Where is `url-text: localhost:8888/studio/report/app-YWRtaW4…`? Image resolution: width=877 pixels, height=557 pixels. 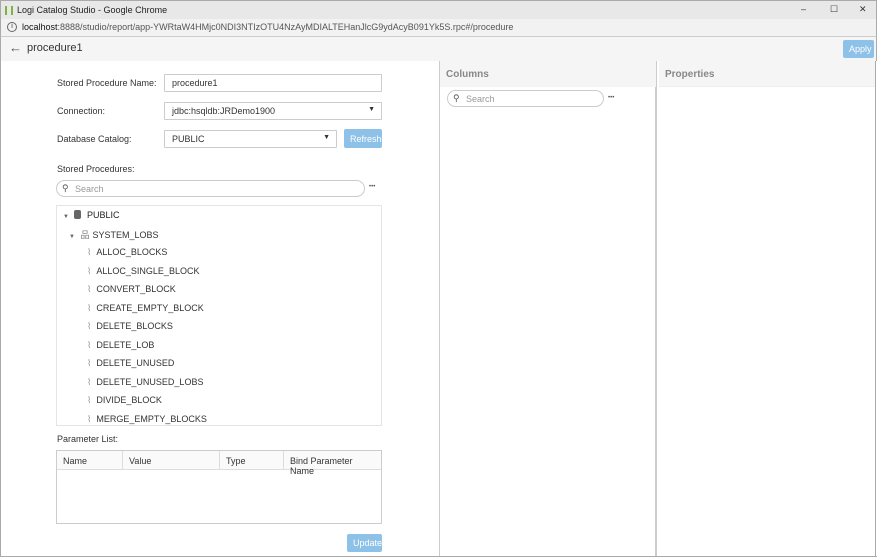
url-text: localhost:8888/studio/report/app-YWRtaW4… is located at coordinates (268, 27).